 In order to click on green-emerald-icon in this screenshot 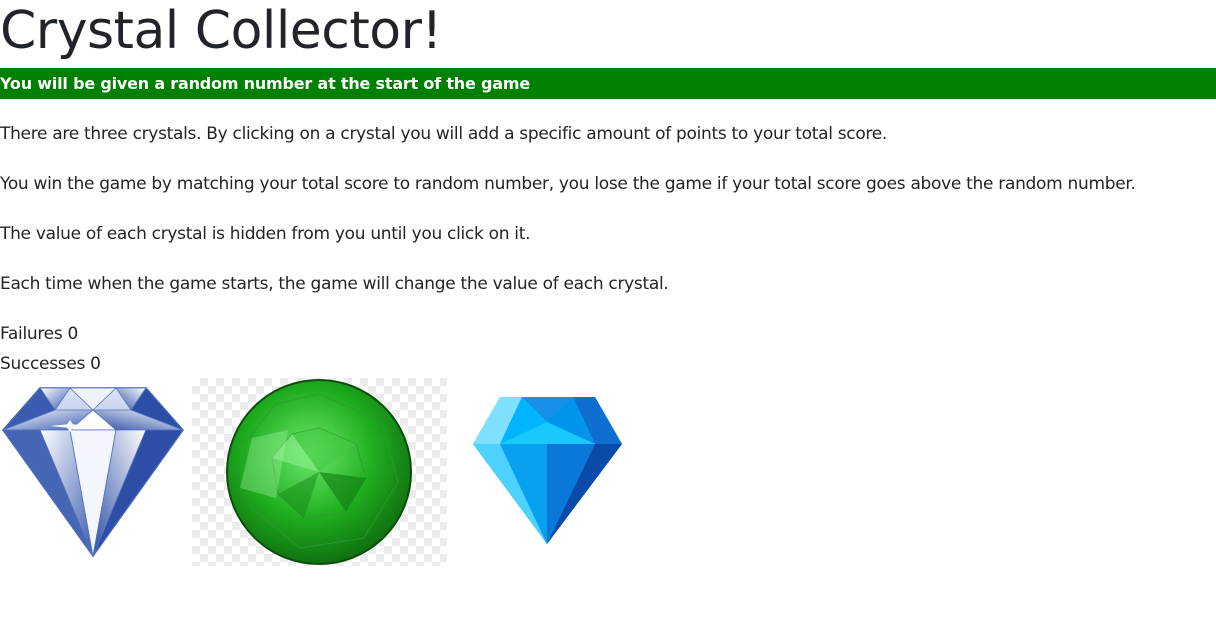, I will do `click(319, 472)`.